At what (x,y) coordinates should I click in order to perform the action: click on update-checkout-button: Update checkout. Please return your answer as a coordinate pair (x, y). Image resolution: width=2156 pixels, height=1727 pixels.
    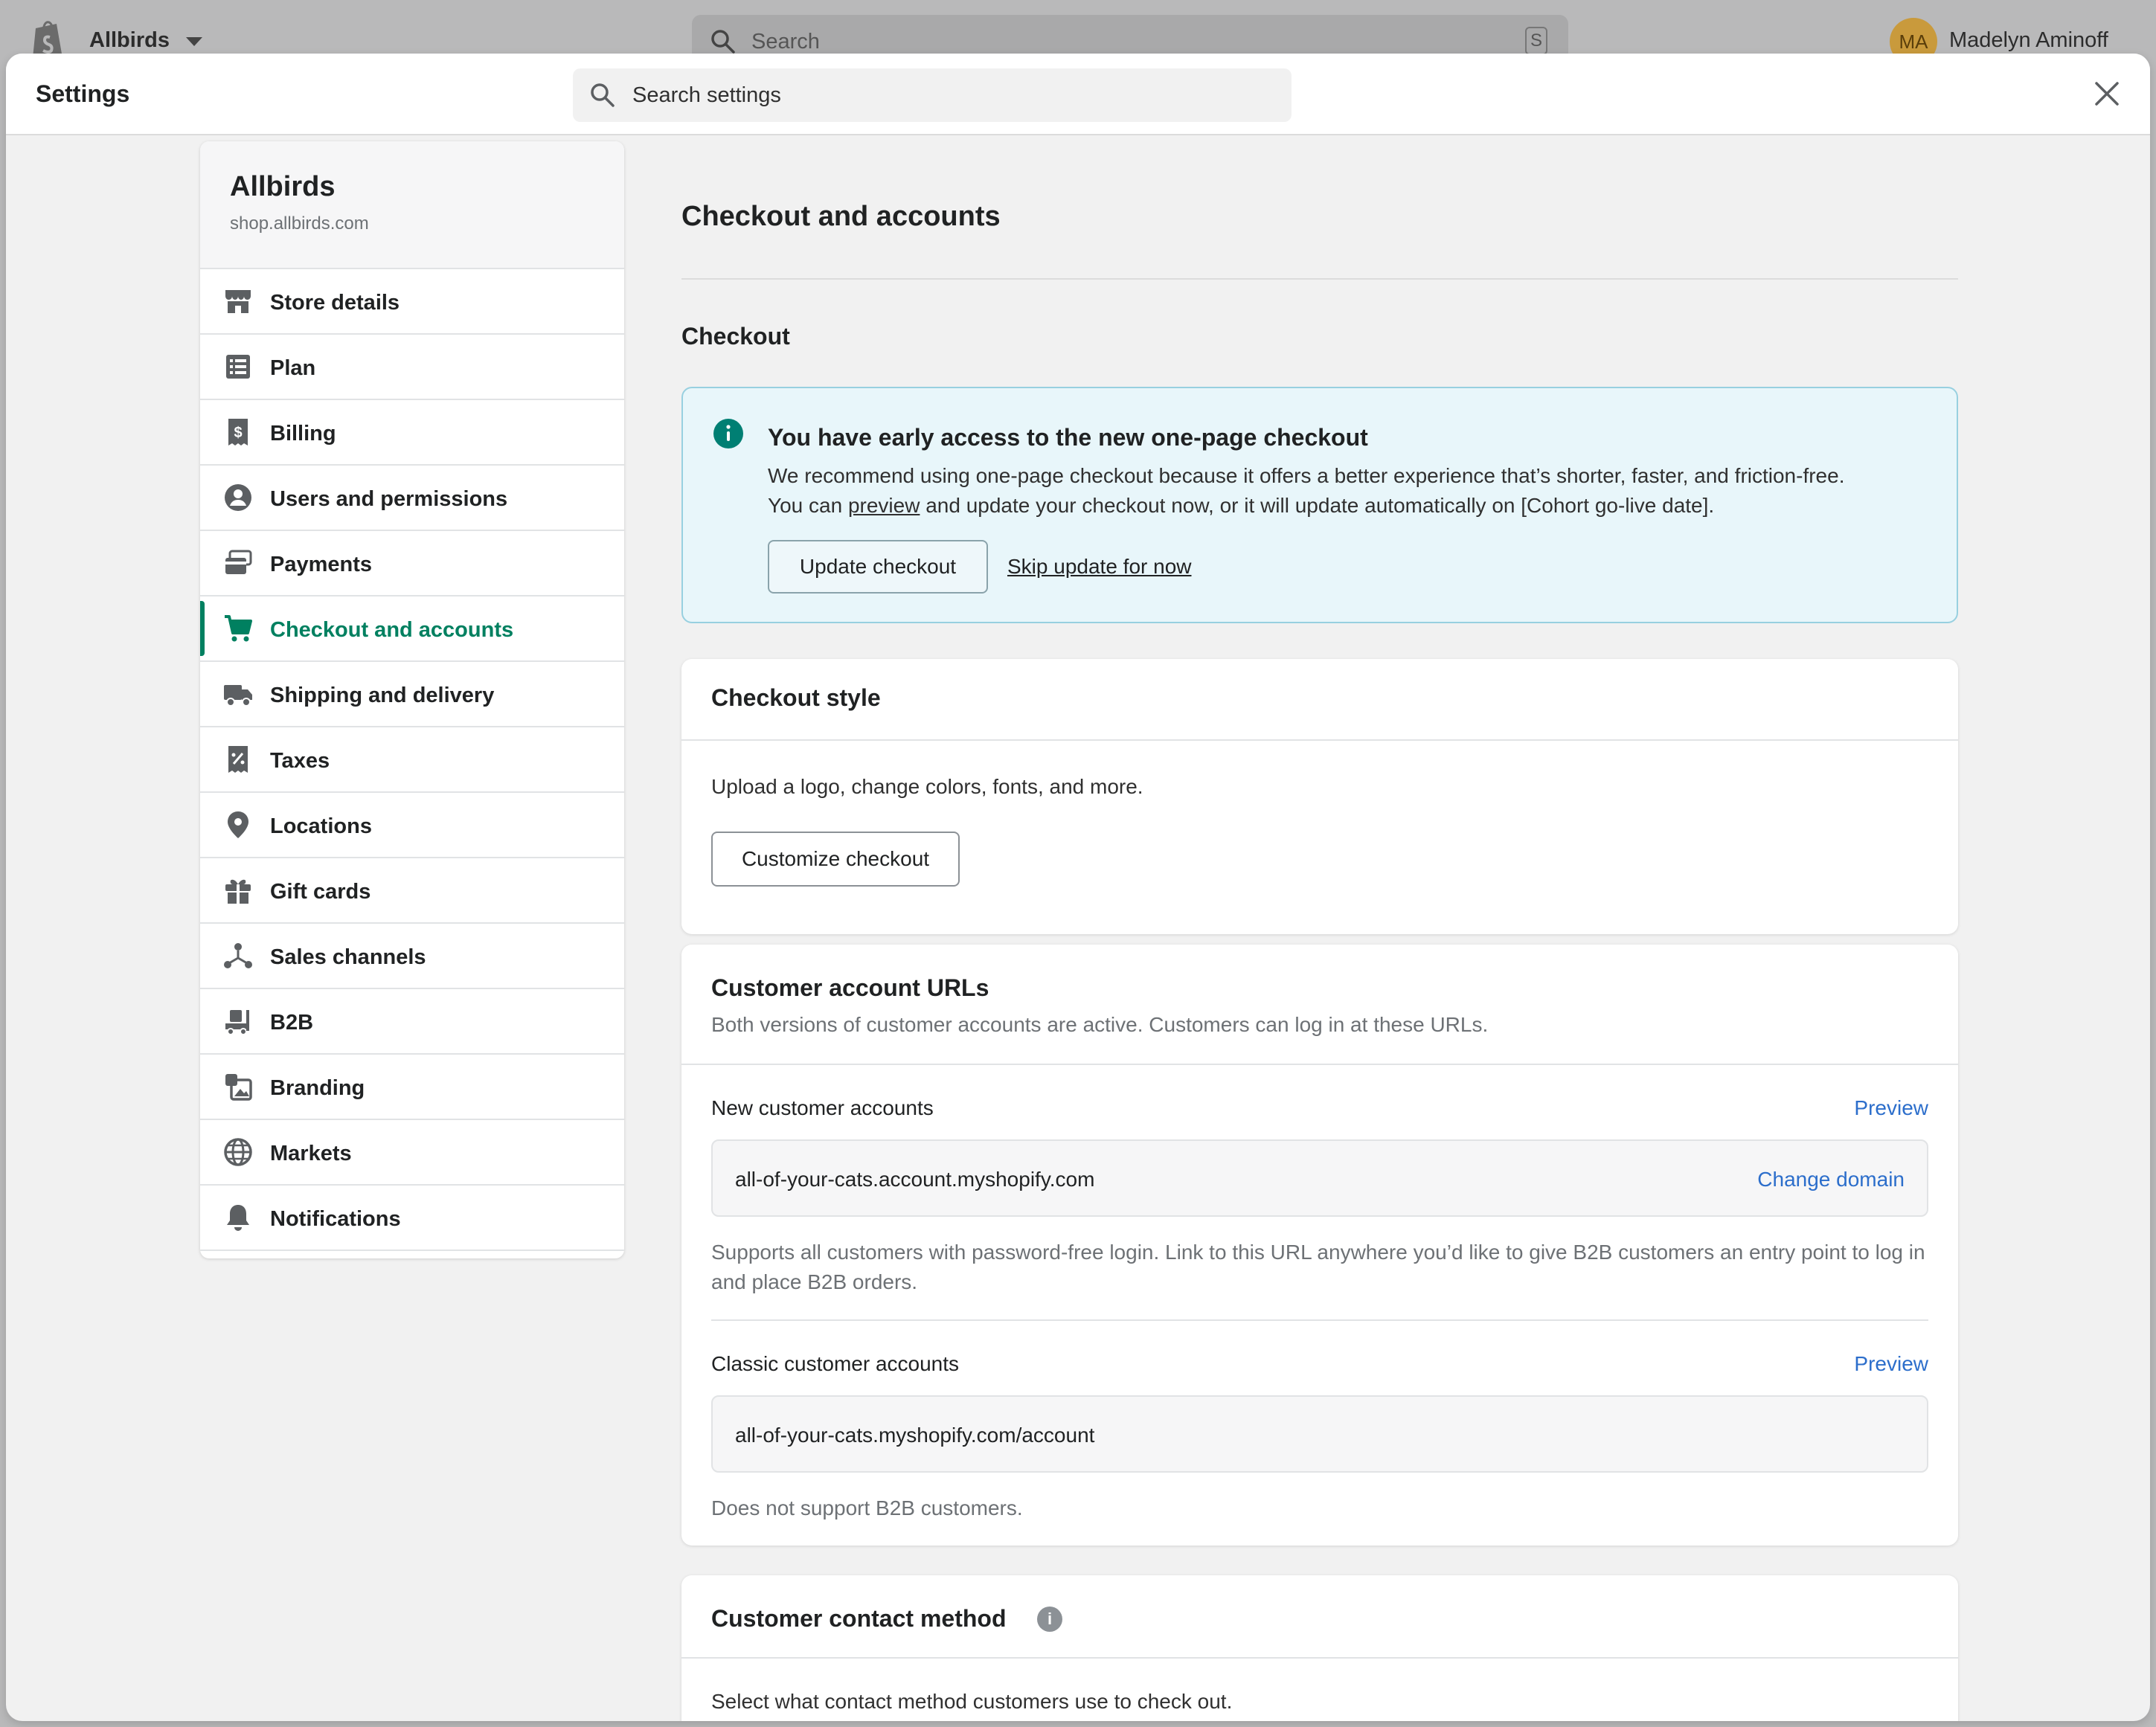
    Looking at the image, I should click on (878, 567).